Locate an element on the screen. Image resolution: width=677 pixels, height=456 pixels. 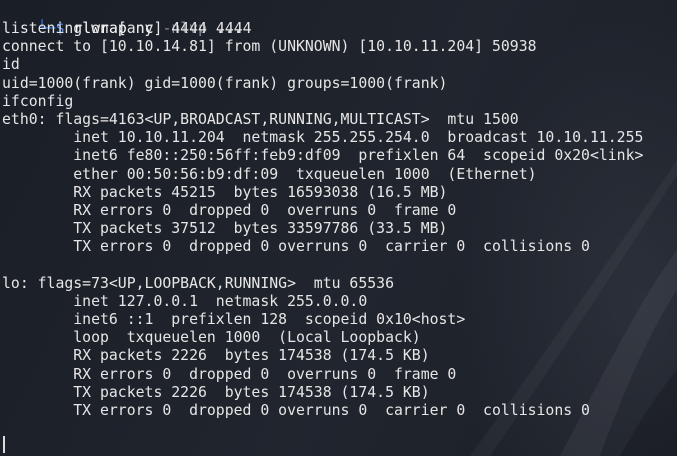
output-line: RX packets 2226 bytes 174538 (174.5 KB) is located at coordinates (216, 356).